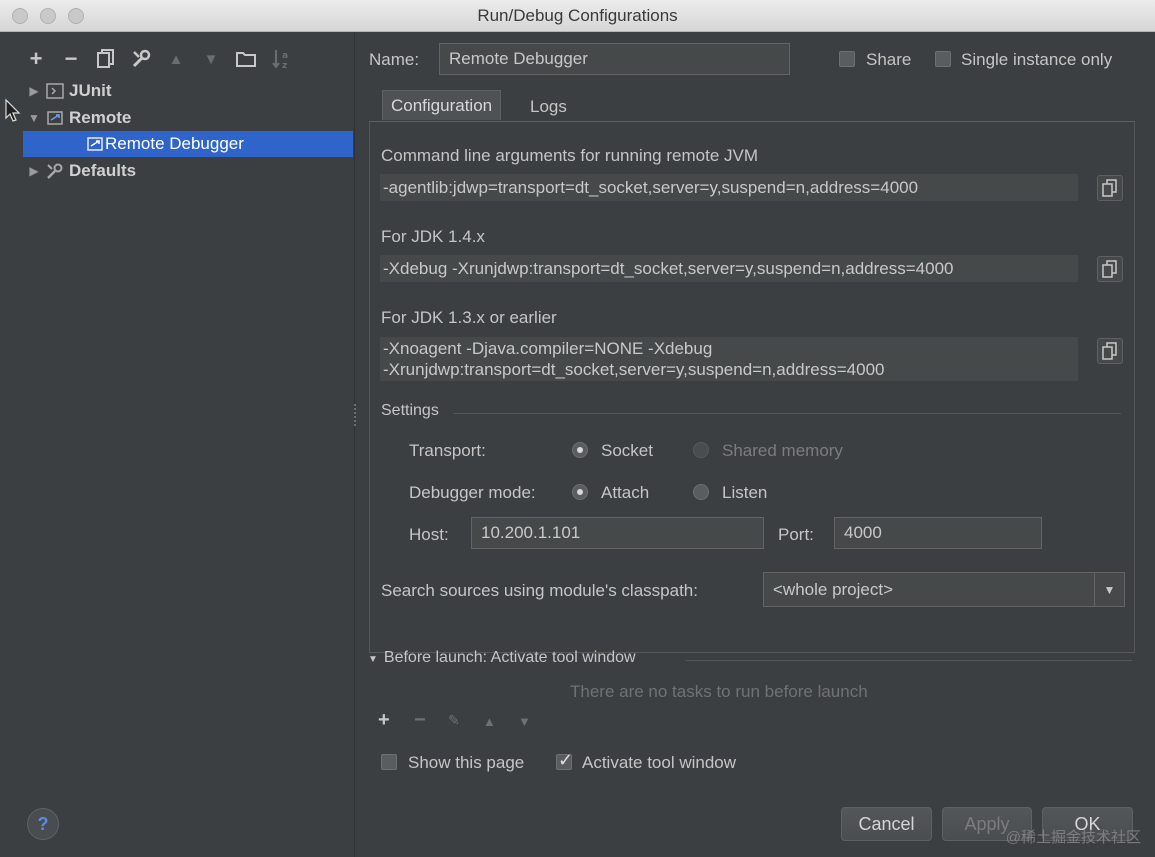 The image size is (1155, 857). I want to click on transport-label: Transport:, so click(447, 450).